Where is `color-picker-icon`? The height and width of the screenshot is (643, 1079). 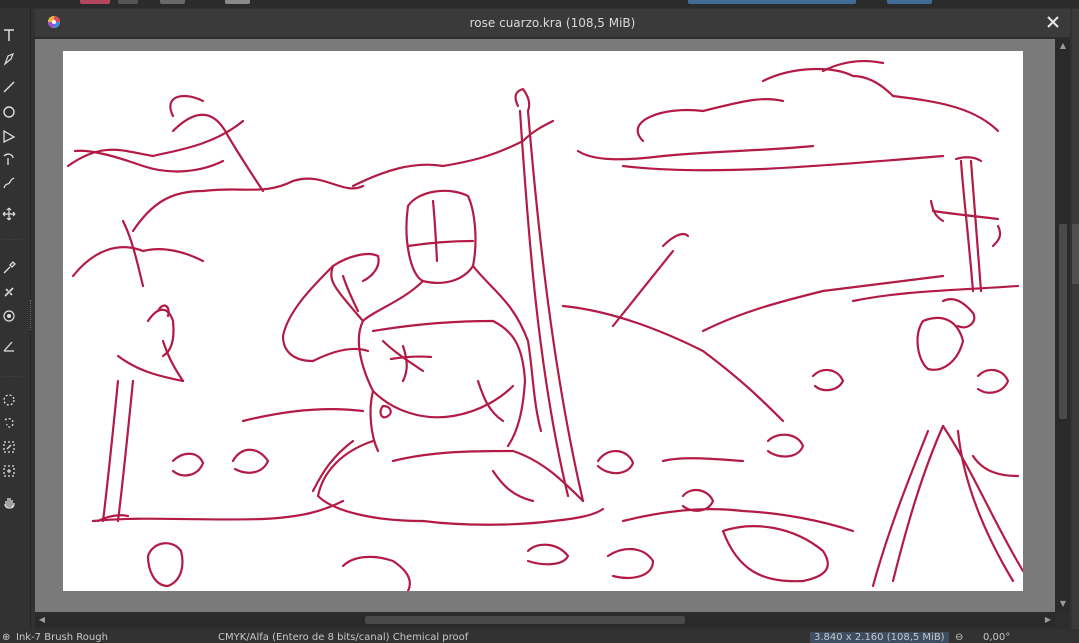 color-picker-icon is located at coordinates (8, 267).